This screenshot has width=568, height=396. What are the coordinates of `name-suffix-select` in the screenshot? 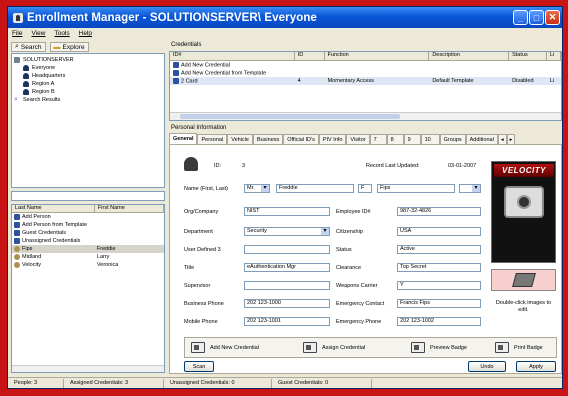 It's located at (470, 188).